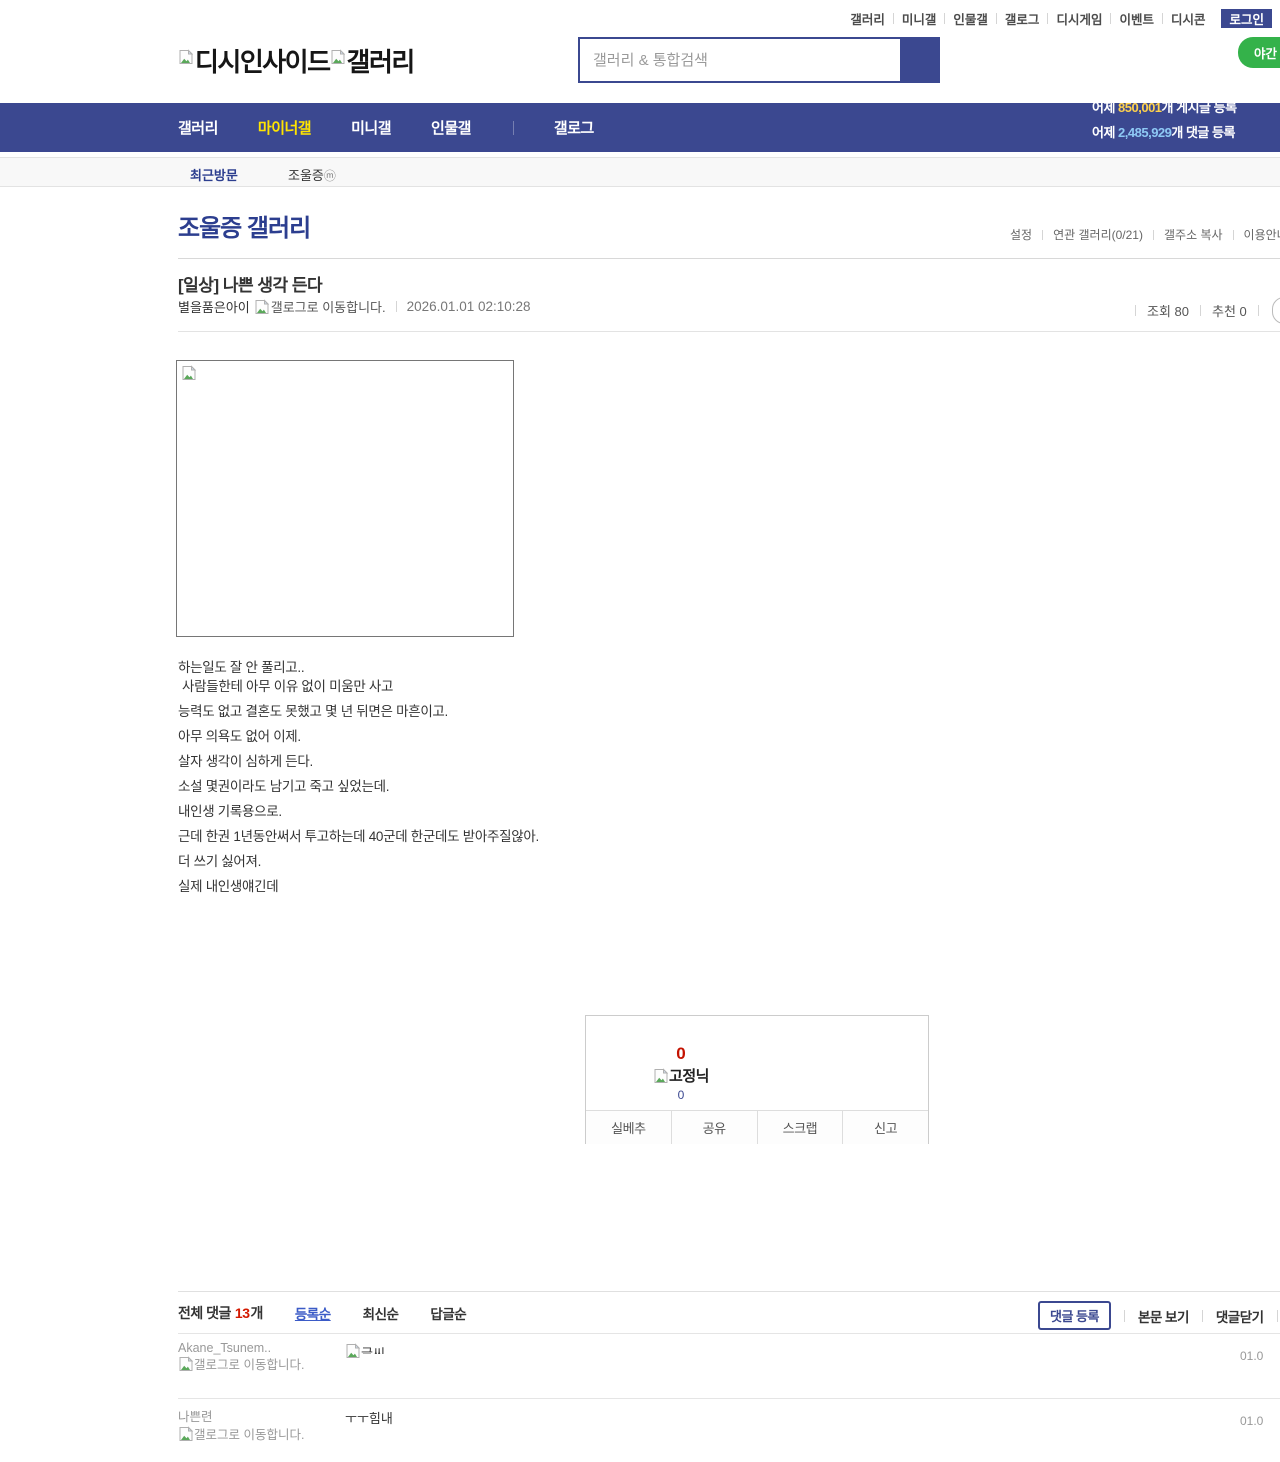 The height and width of the screenshot is (1462, 1280). I want to click on nav-item-minorgal: 마이너갤, so click(285, 127).